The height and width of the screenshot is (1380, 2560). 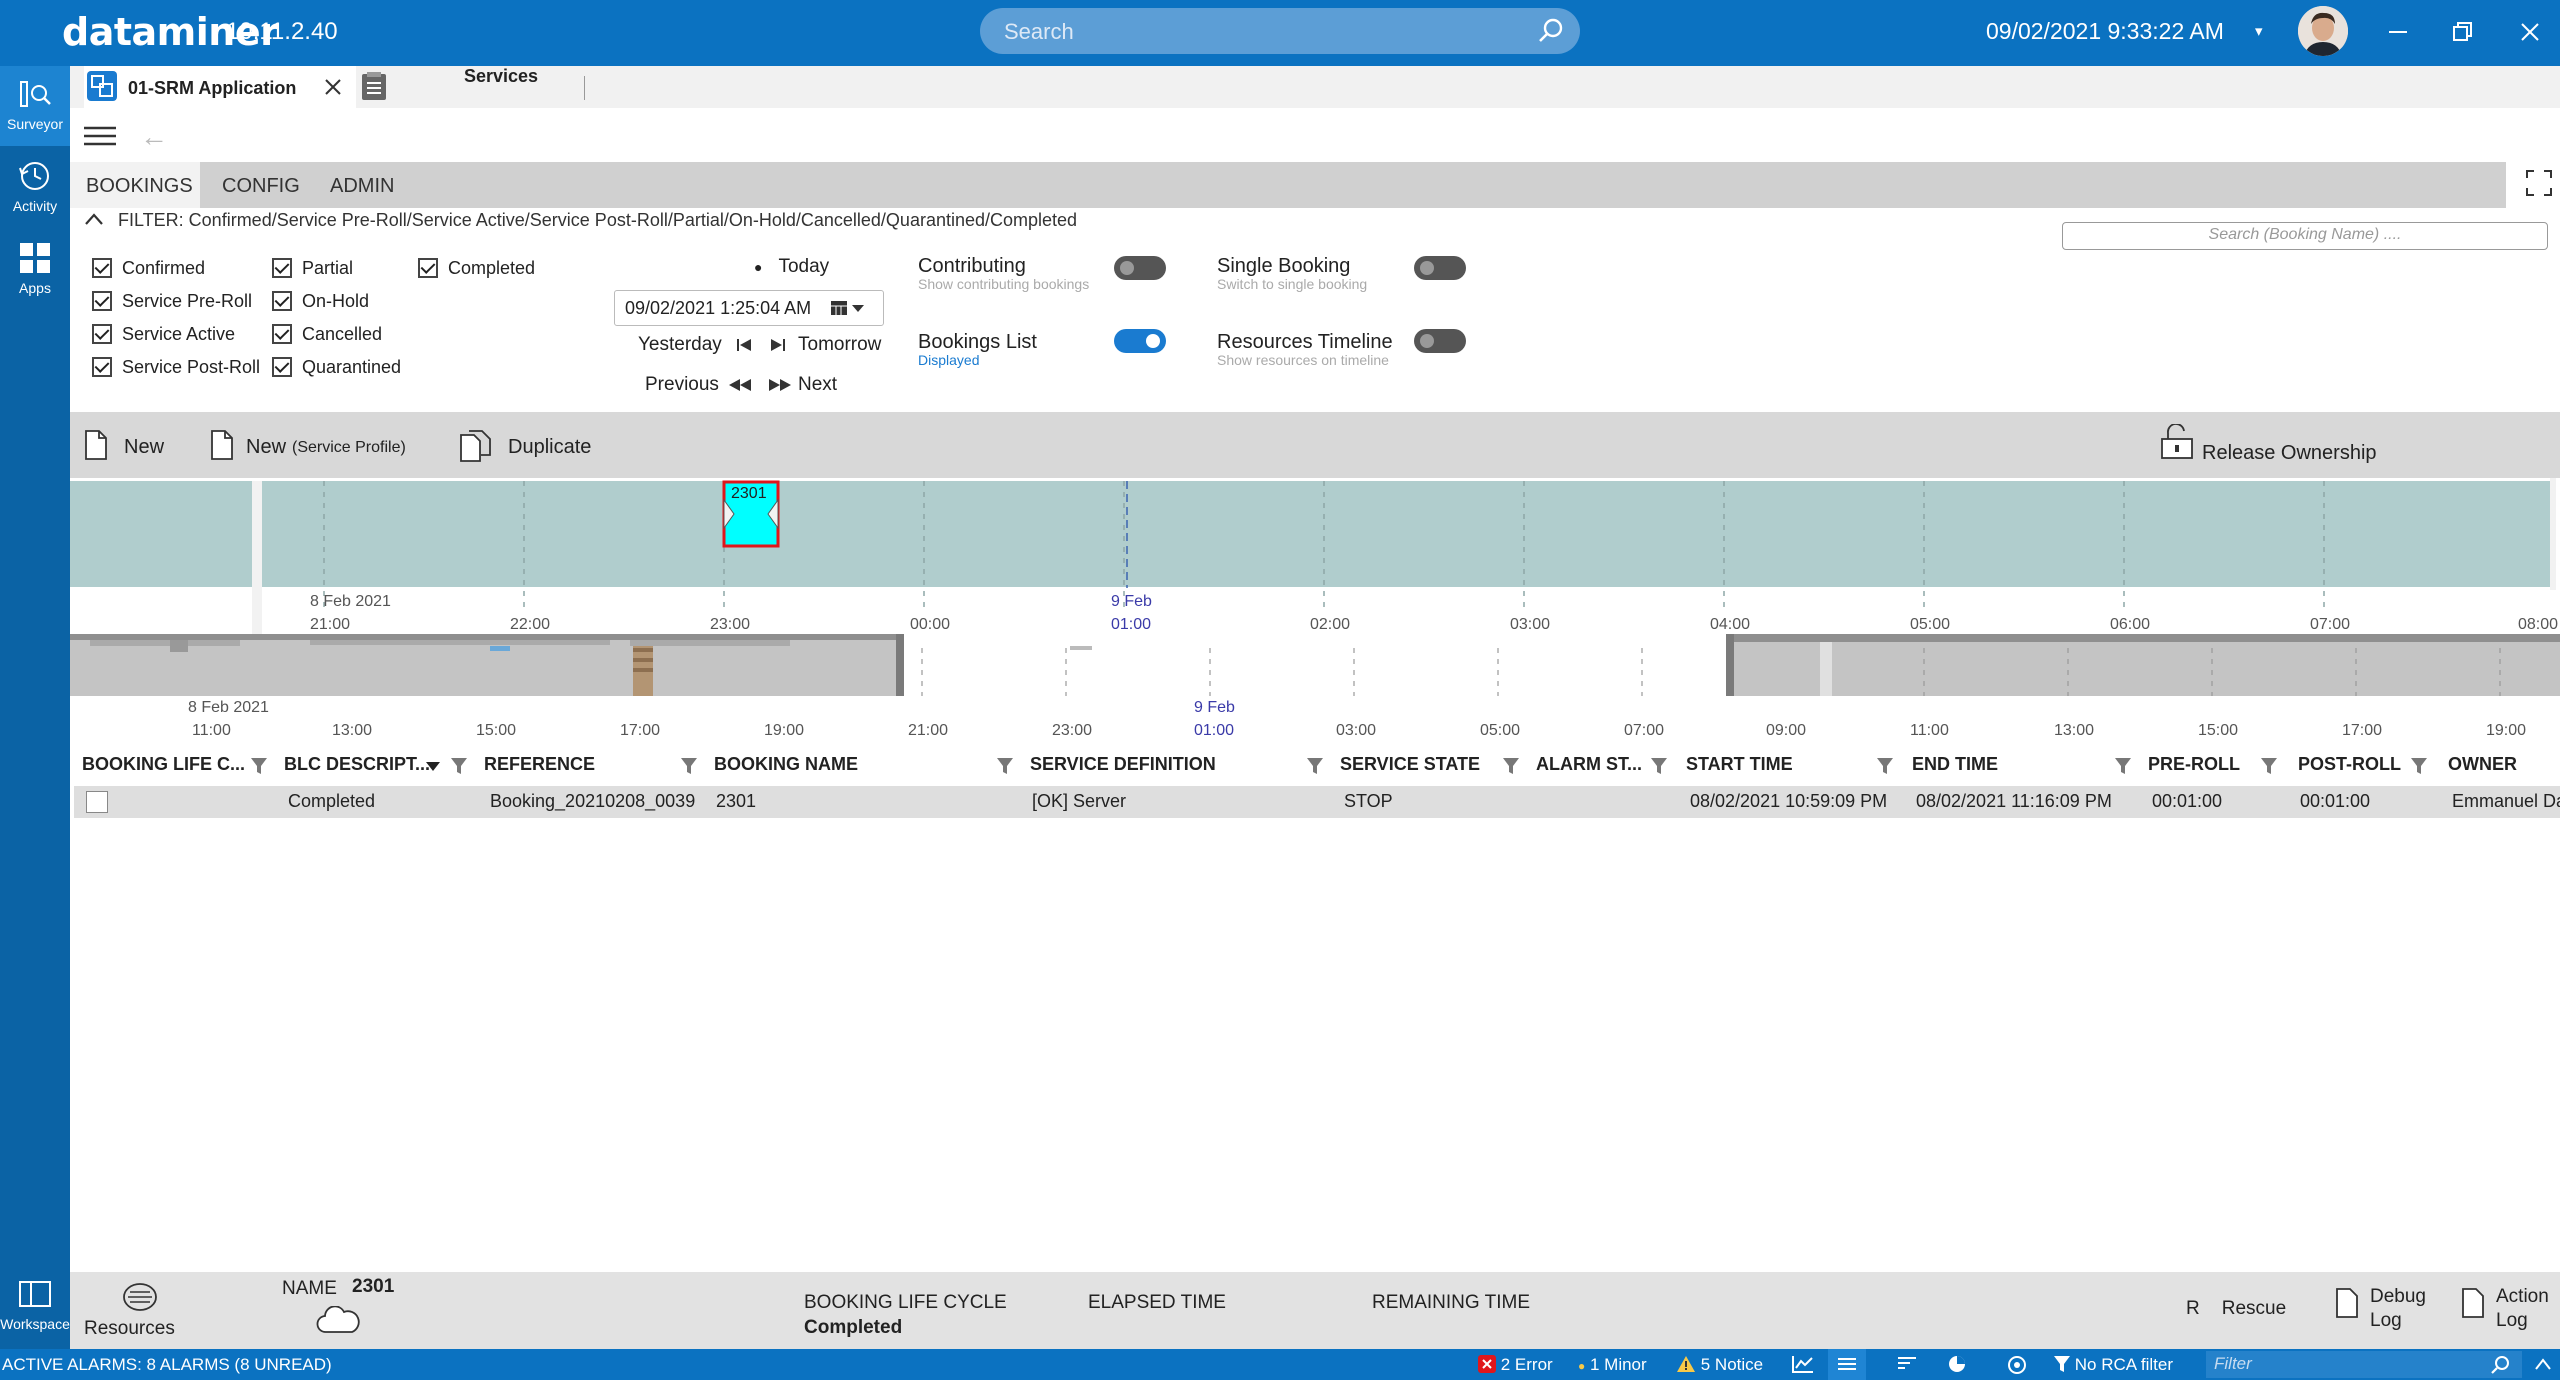 What do you see at coordinates (320, 445) in the screenshot?
I see `new-service-profile-button: New (Service Profile)` at bounding box center [320, 445].